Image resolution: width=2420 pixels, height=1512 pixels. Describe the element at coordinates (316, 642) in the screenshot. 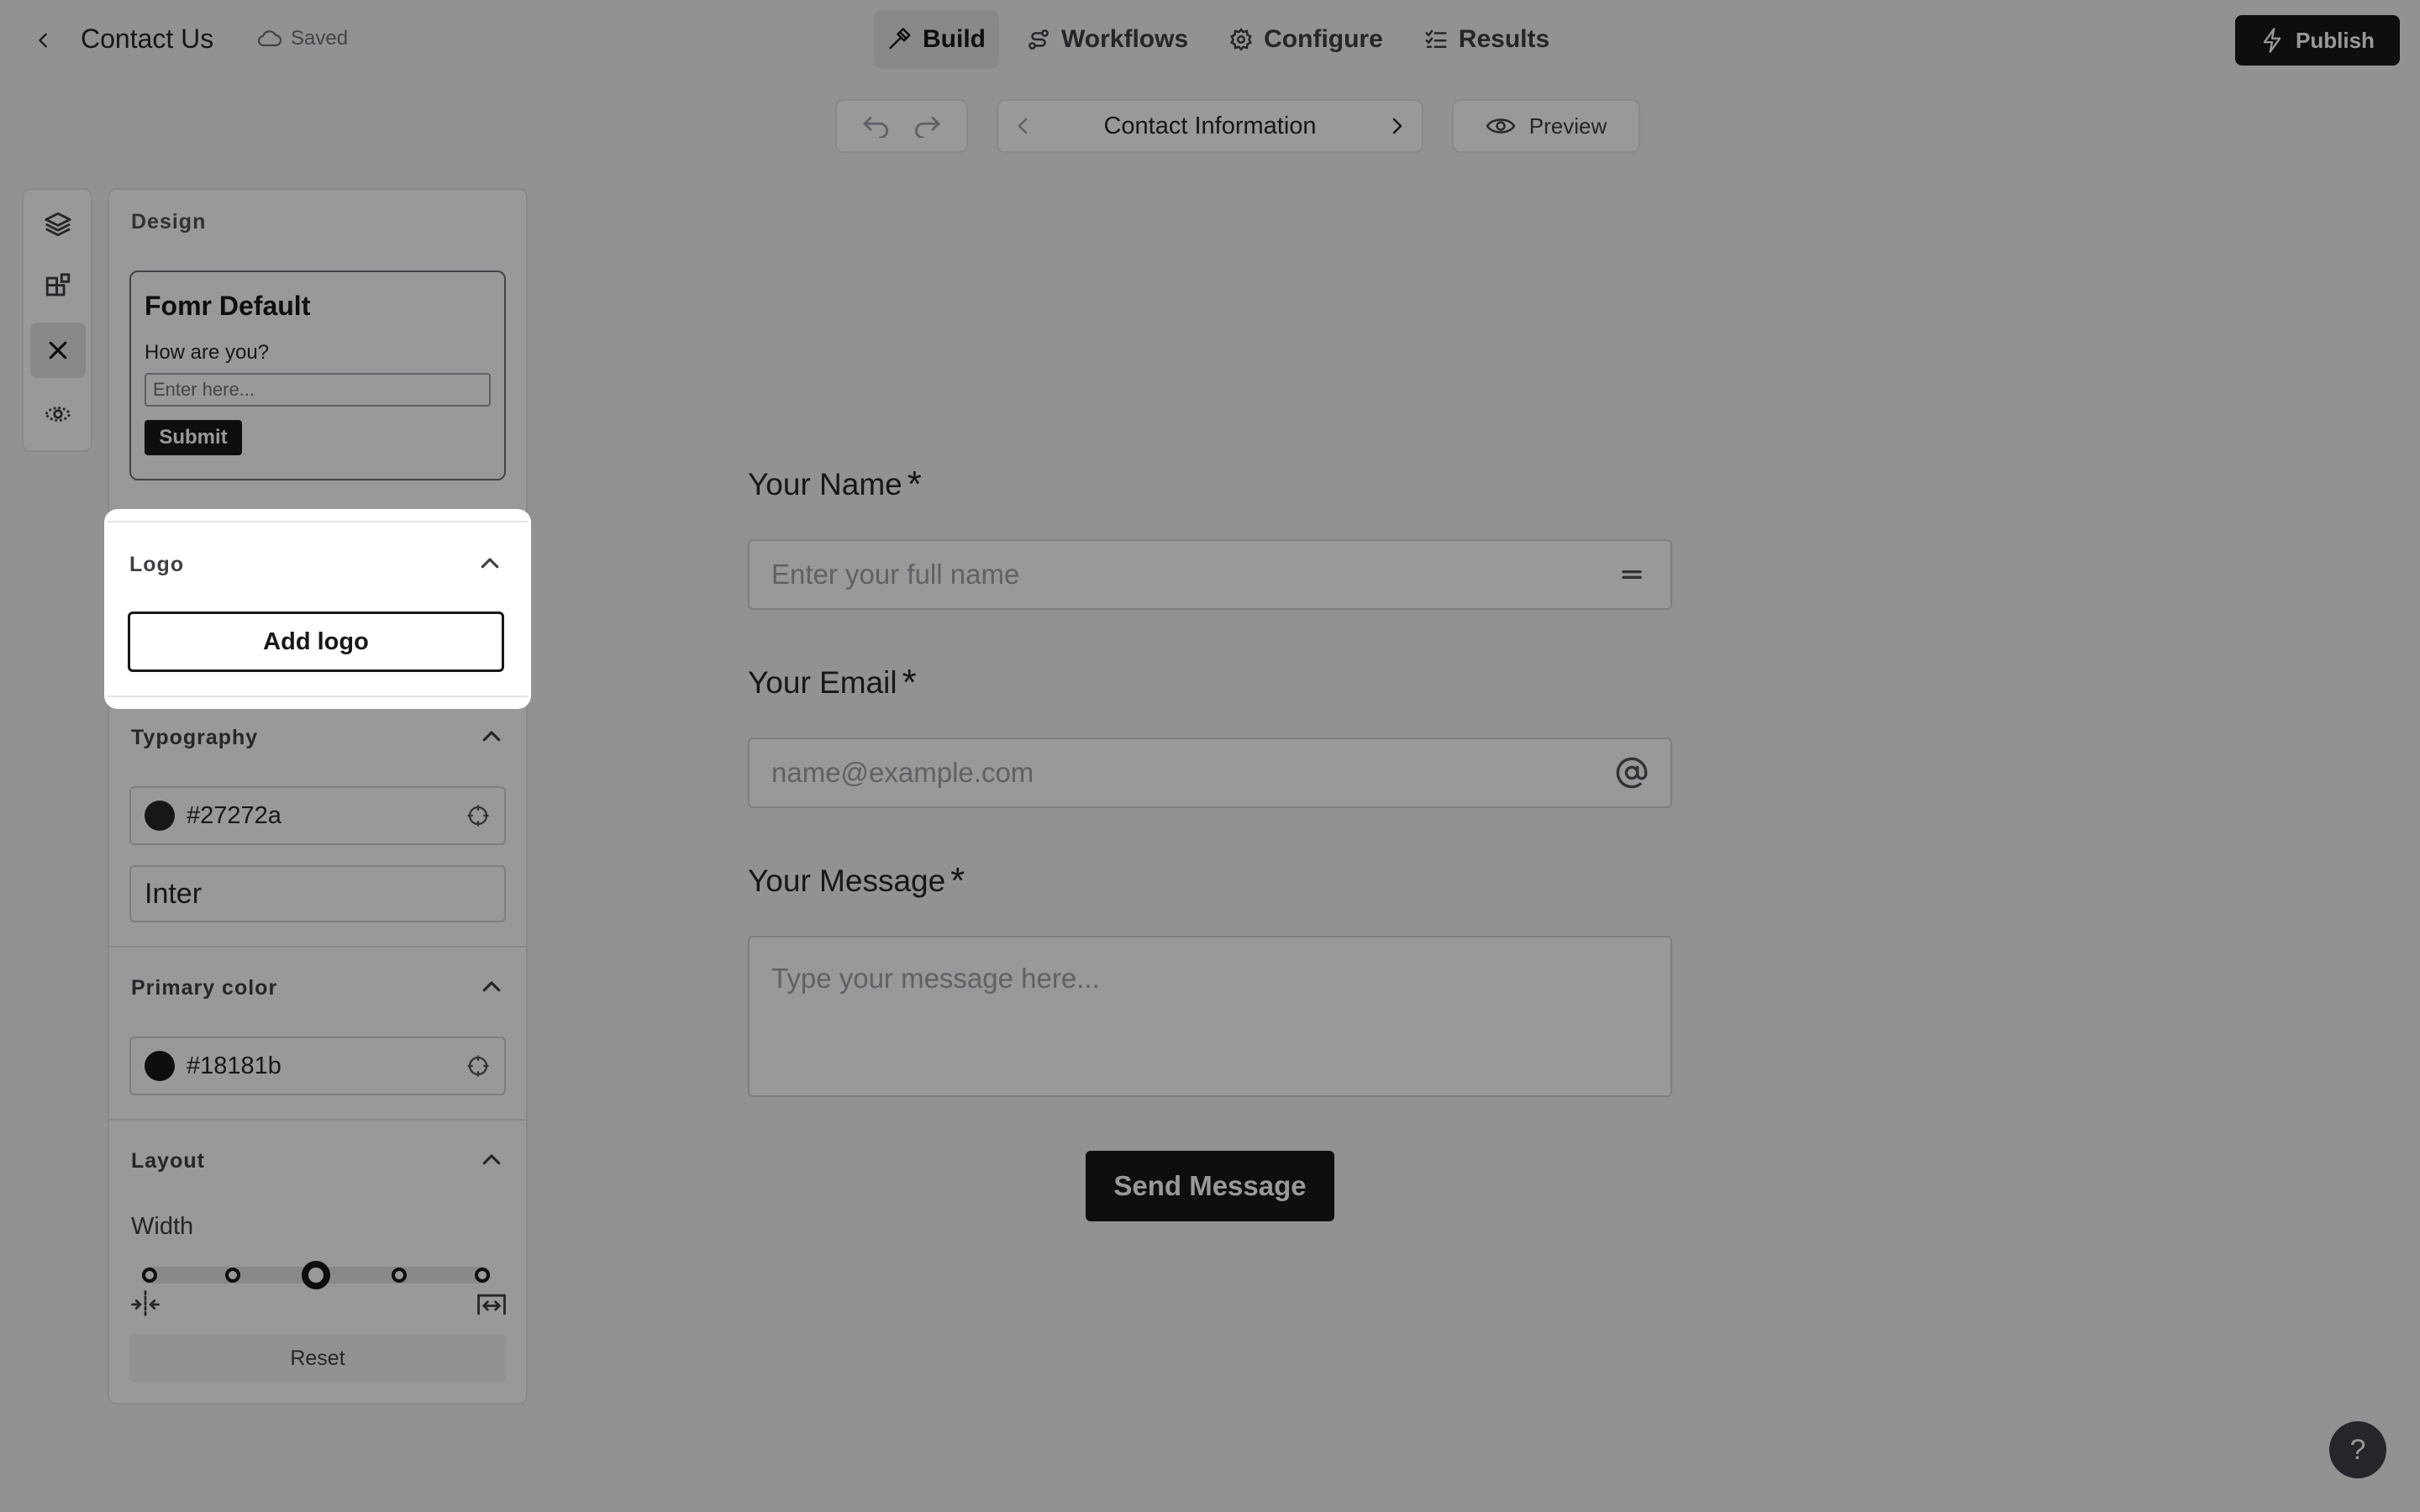

I see `add-logo-button: Add logo` at that location.